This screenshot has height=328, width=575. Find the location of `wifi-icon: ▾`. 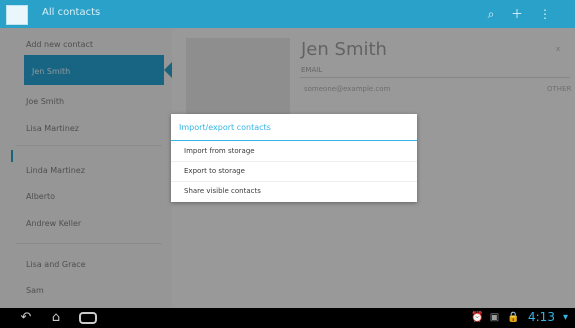

wifi-icon: ▾ is located at coordinates (566, 317).